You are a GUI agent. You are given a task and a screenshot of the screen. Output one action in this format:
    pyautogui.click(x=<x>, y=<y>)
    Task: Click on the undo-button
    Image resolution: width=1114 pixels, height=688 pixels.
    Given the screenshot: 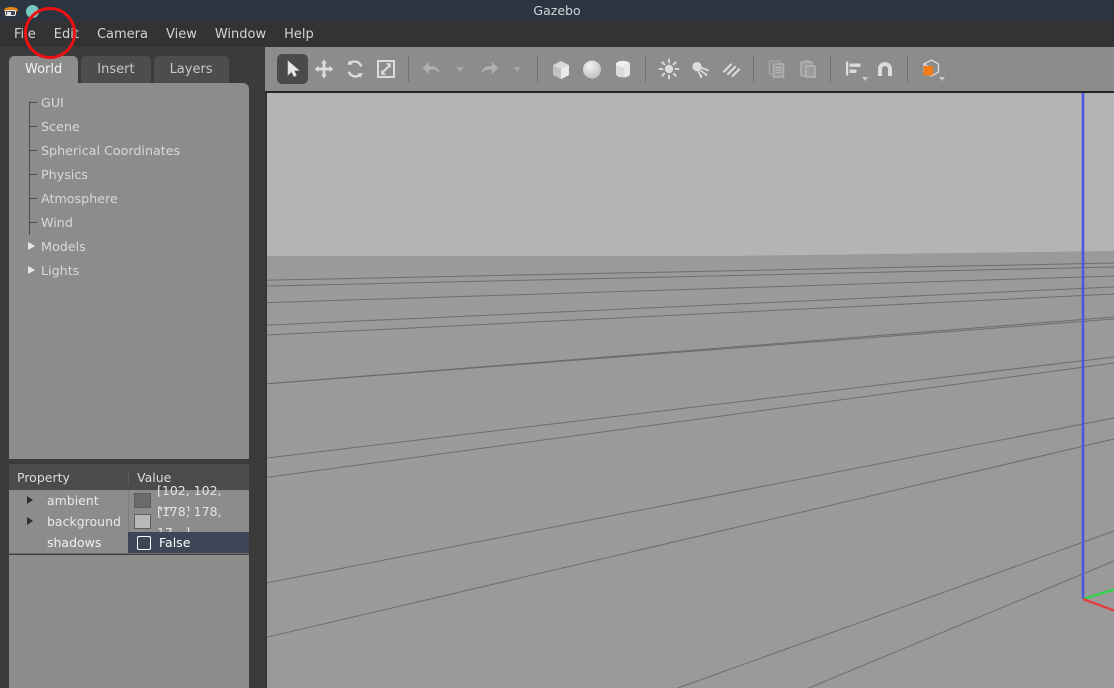 What is the action you would take?
    pyautogui.click(x=431, y=69)
    